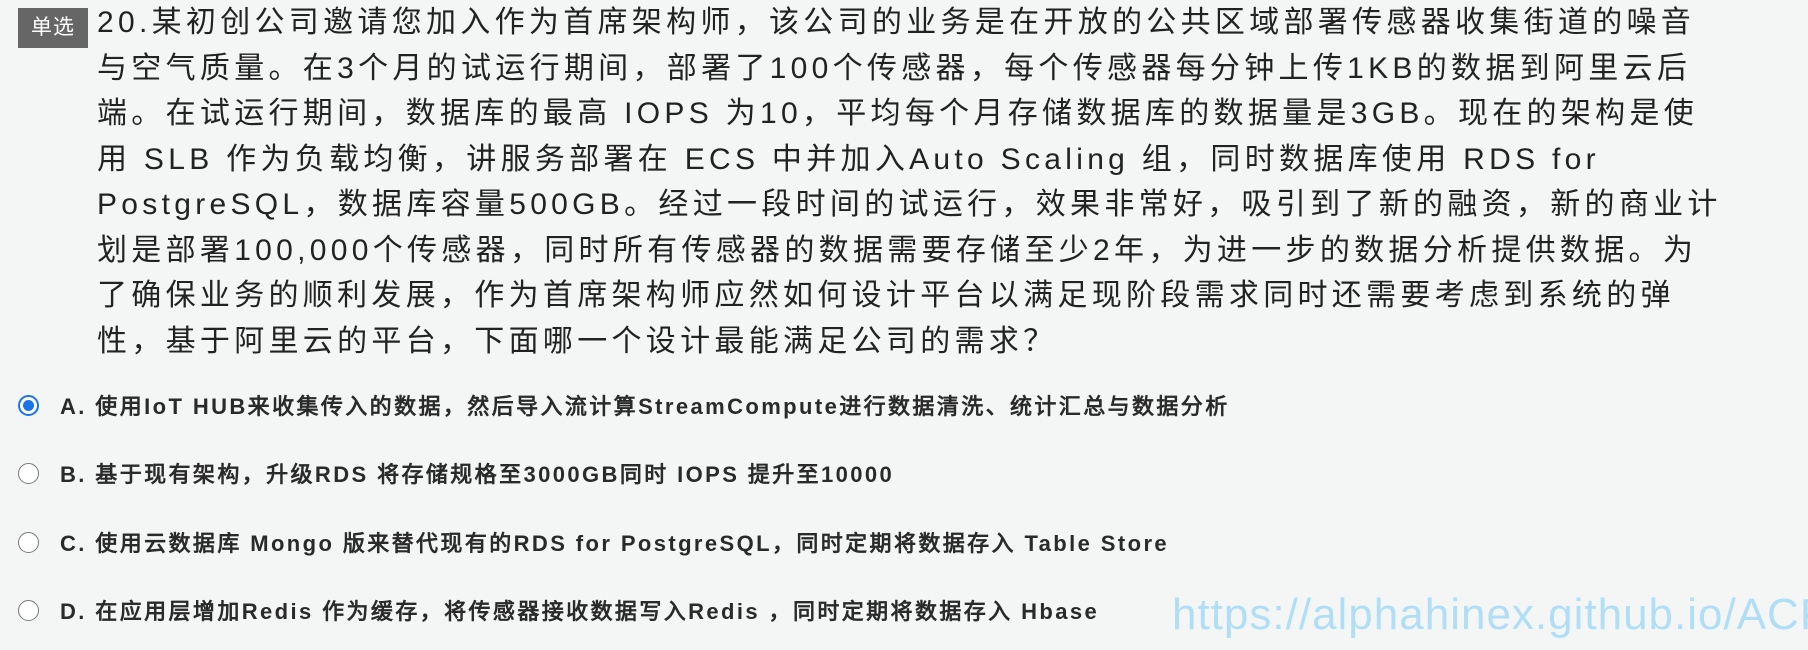  What do you see at coordinates (53, 28) in the screenshot?
I see `question-type-badge: 单选` at bounding box center [53, 28].